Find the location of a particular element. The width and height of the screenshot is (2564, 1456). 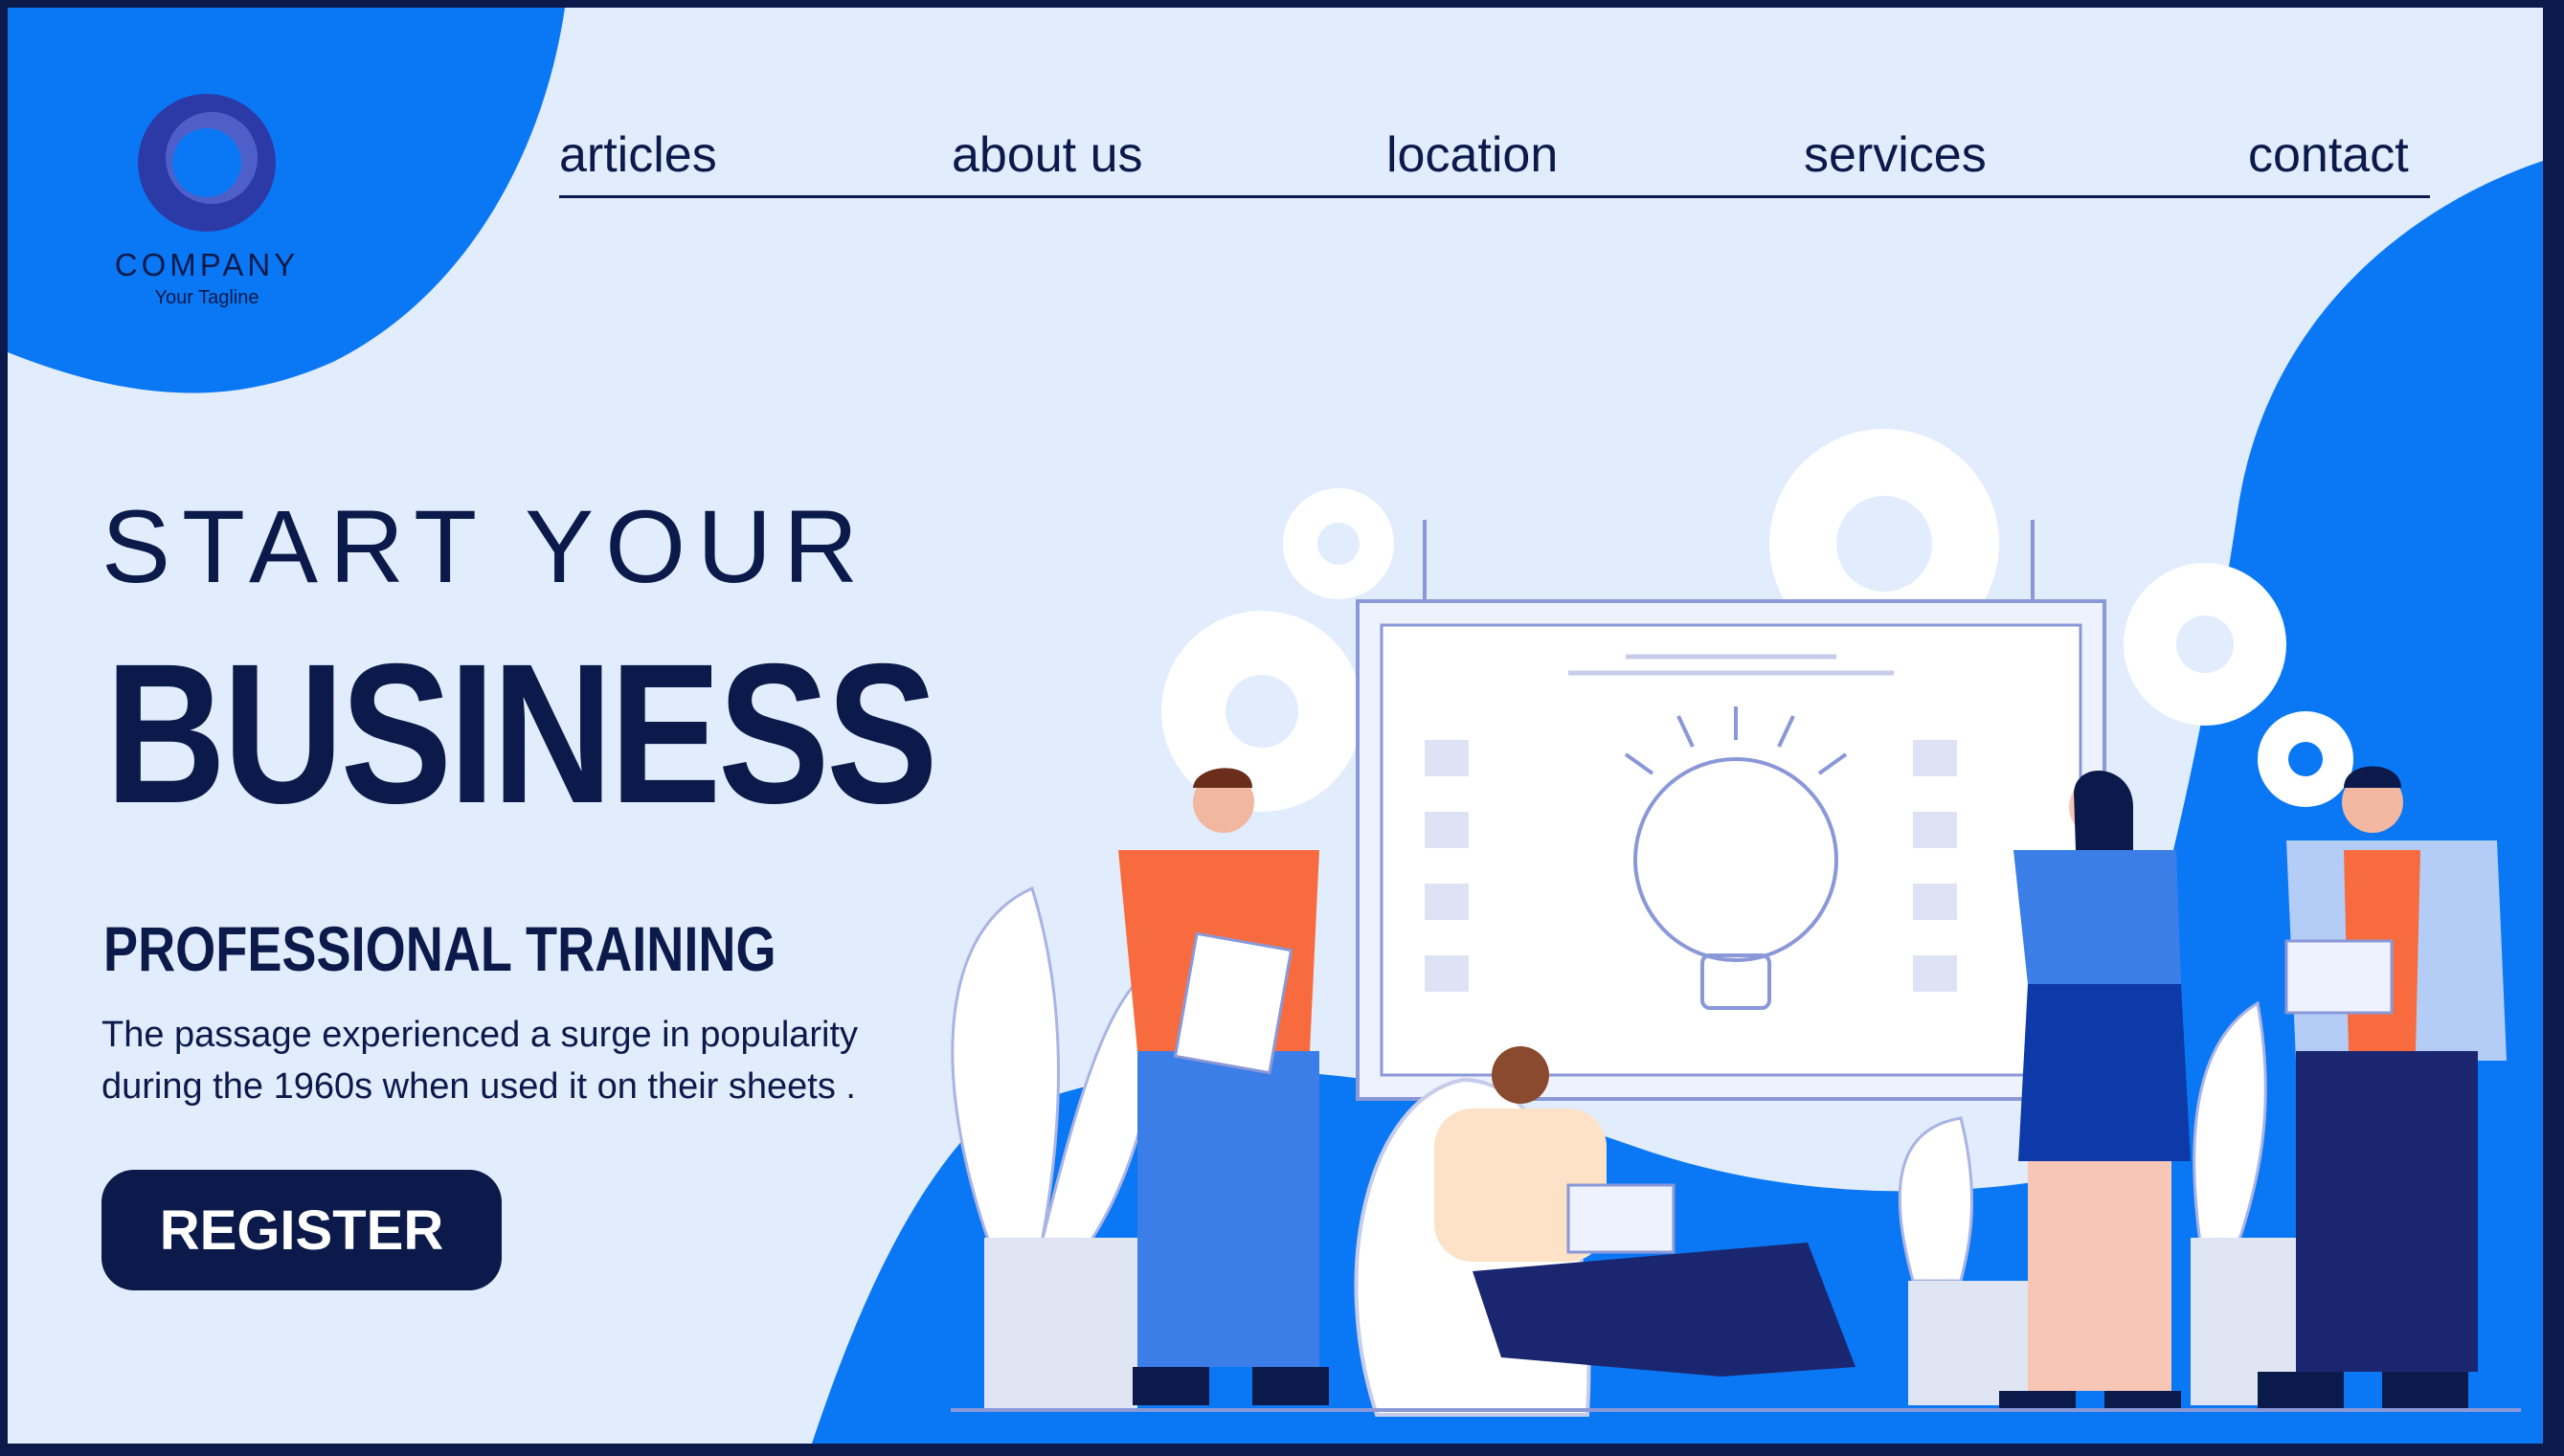

whiteboard is located at coordinates (1731, 811).